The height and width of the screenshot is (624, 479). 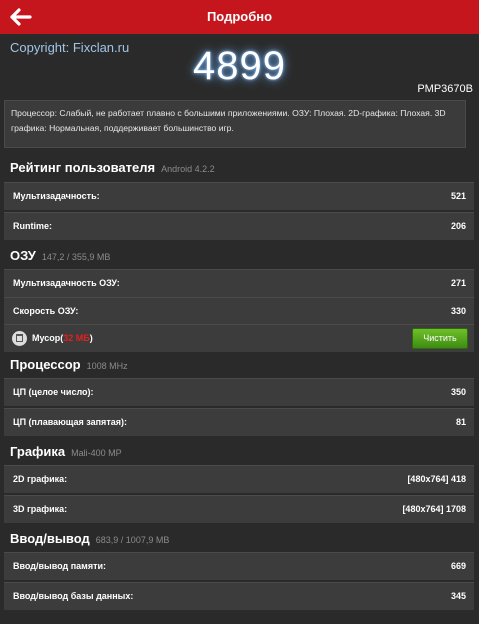 I want to click on trash-icon, so click(x=19, y=338).